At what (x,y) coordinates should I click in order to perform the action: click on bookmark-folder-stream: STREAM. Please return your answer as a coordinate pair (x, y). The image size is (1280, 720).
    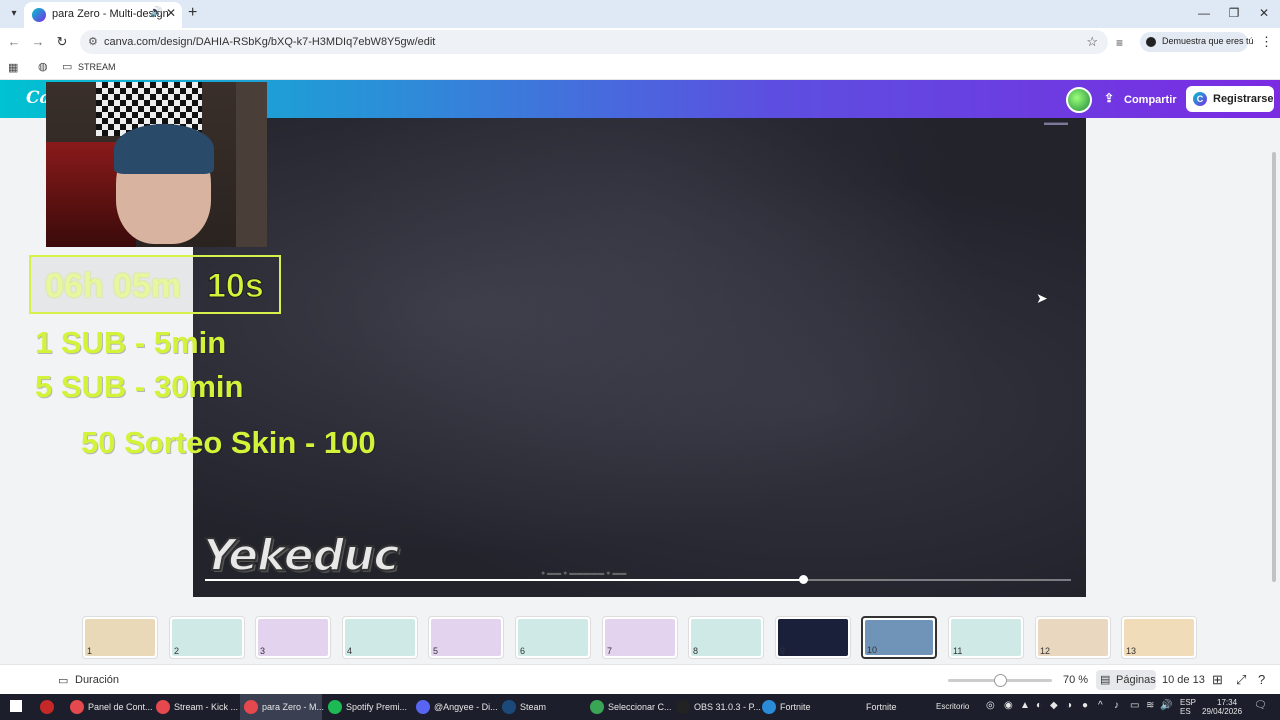
    Looking at the image, I should click on (97, 67).